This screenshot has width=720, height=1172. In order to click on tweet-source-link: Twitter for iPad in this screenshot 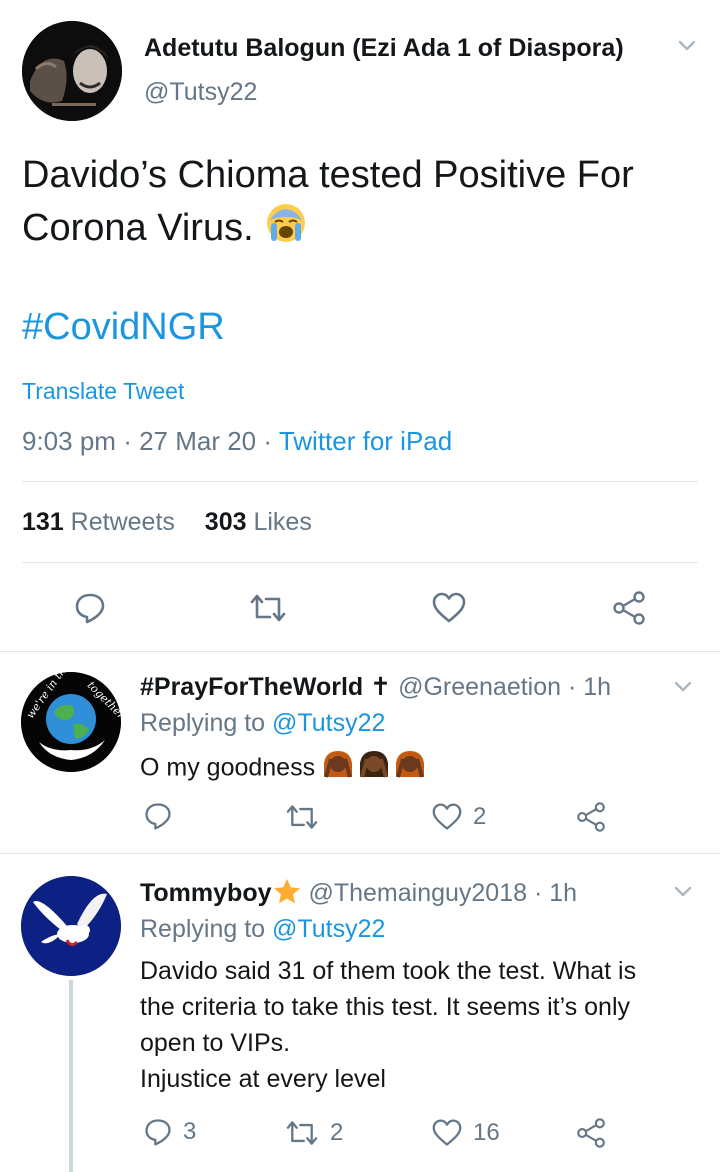, I will do `click(365, 441)`.